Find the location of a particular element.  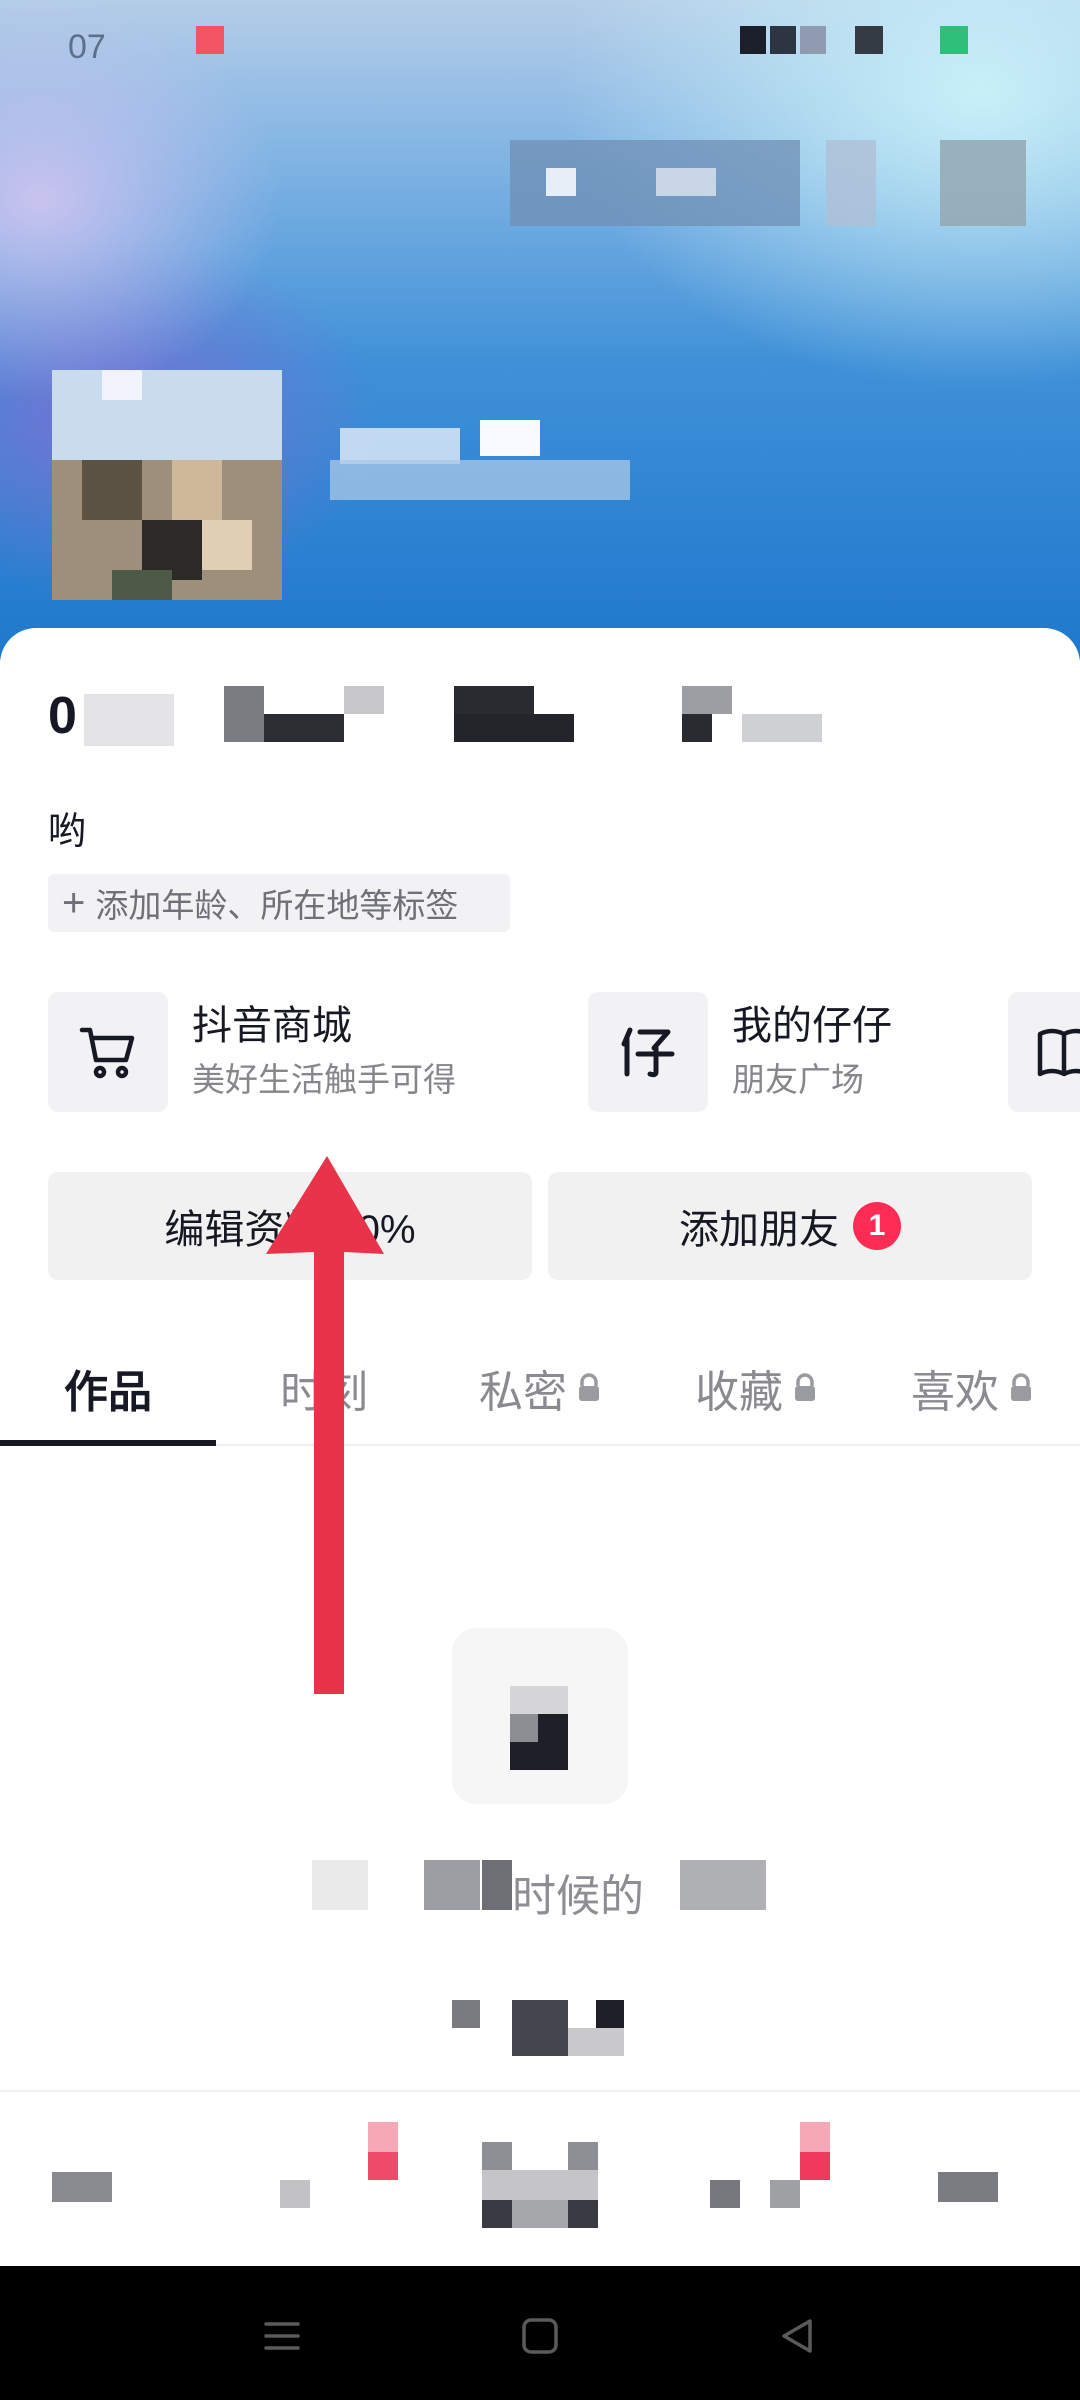

stats-row: 0 is located at coordinates (548, 716).